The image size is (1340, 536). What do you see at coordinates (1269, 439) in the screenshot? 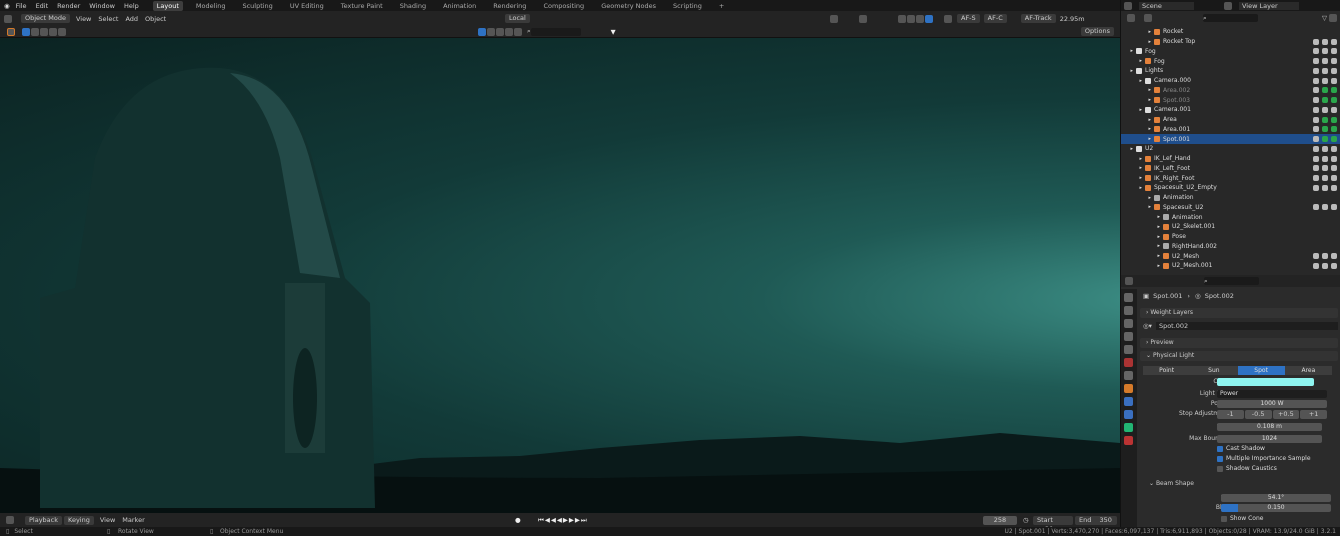
I see `max-bounces-field: 1024` at bounding box center [1269, 439].